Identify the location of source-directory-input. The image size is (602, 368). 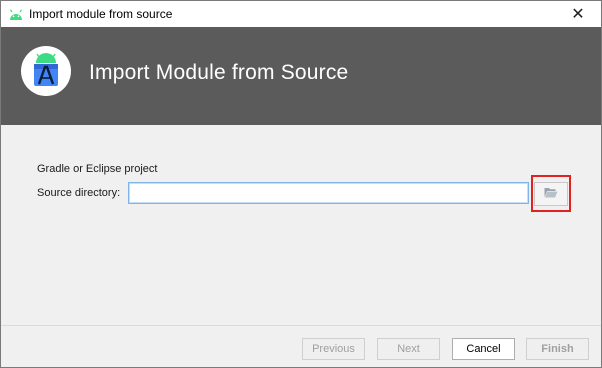
(328, 193).